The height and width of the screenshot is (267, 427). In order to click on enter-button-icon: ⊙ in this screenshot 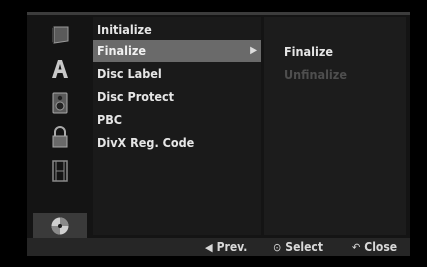, I will do `click(277, 247)`.